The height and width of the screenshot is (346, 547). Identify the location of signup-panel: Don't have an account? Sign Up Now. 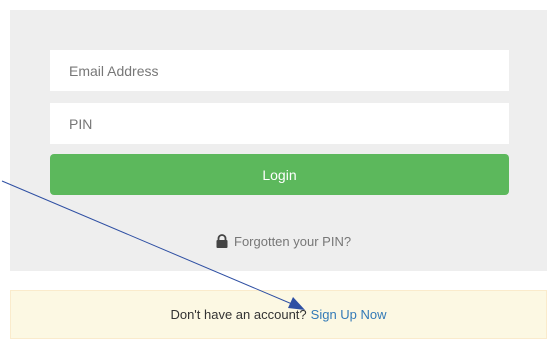
(278, 314).